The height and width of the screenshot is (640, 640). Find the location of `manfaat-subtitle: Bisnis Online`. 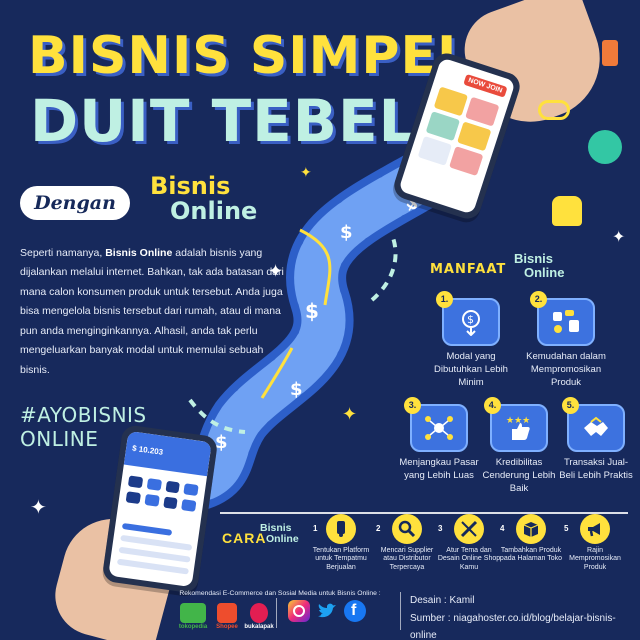

manfaat-subtitle: Bisnis Online is located at coordinates (544, 265).